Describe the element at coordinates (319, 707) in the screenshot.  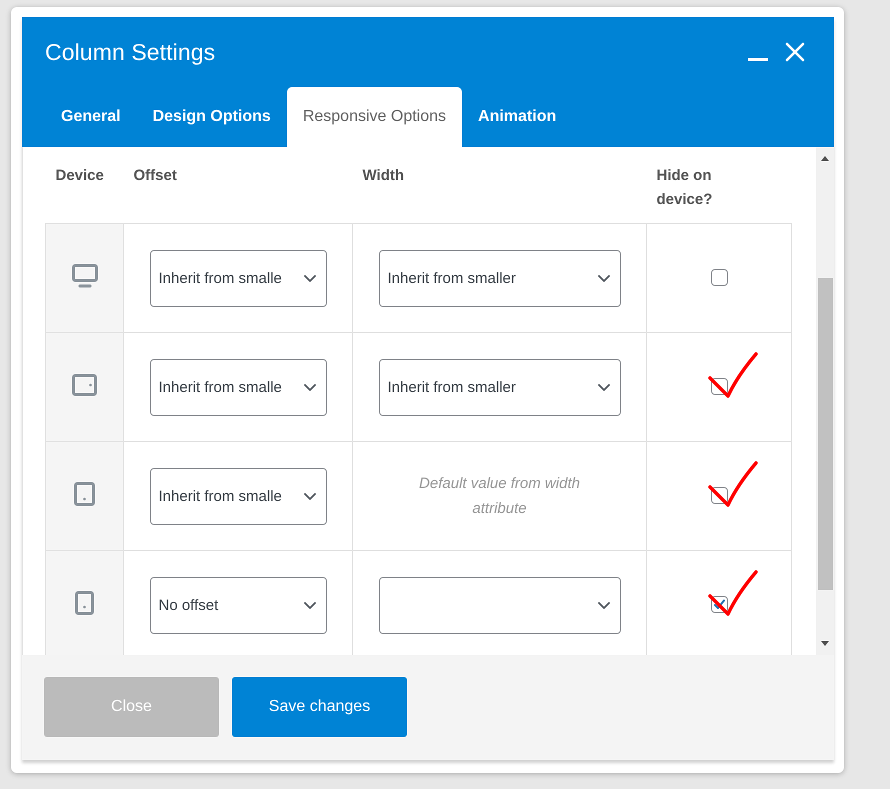
I see `save-button: Save changes` at that location.